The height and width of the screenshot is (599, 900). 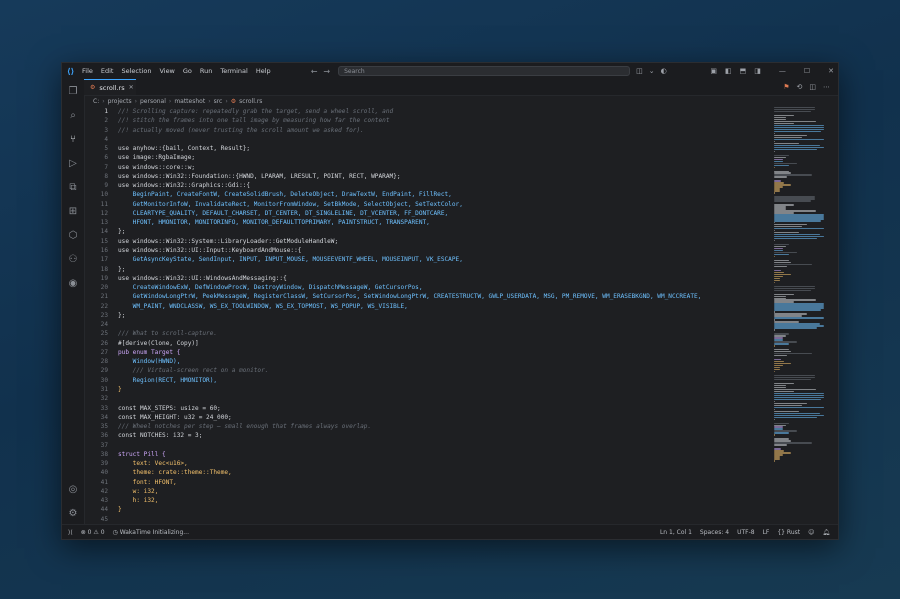 I want to click on code-line: 5 use anyhow::{bail, Context, Result};, so click(x=429, y=148).